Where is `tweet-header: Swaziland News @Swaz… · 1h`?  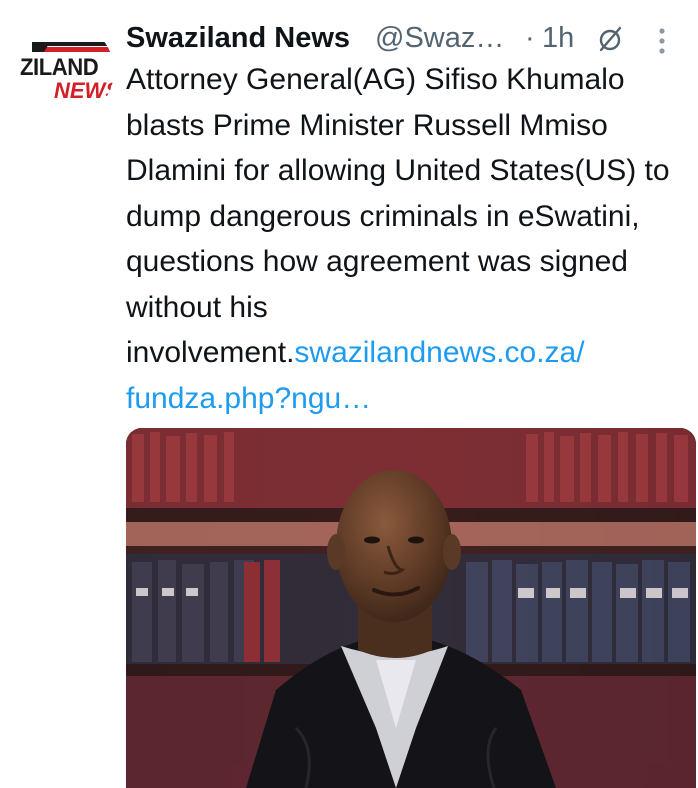 tweet-header: Swaziland News @Swaz… · 1h is located at coordinates (412, 38).